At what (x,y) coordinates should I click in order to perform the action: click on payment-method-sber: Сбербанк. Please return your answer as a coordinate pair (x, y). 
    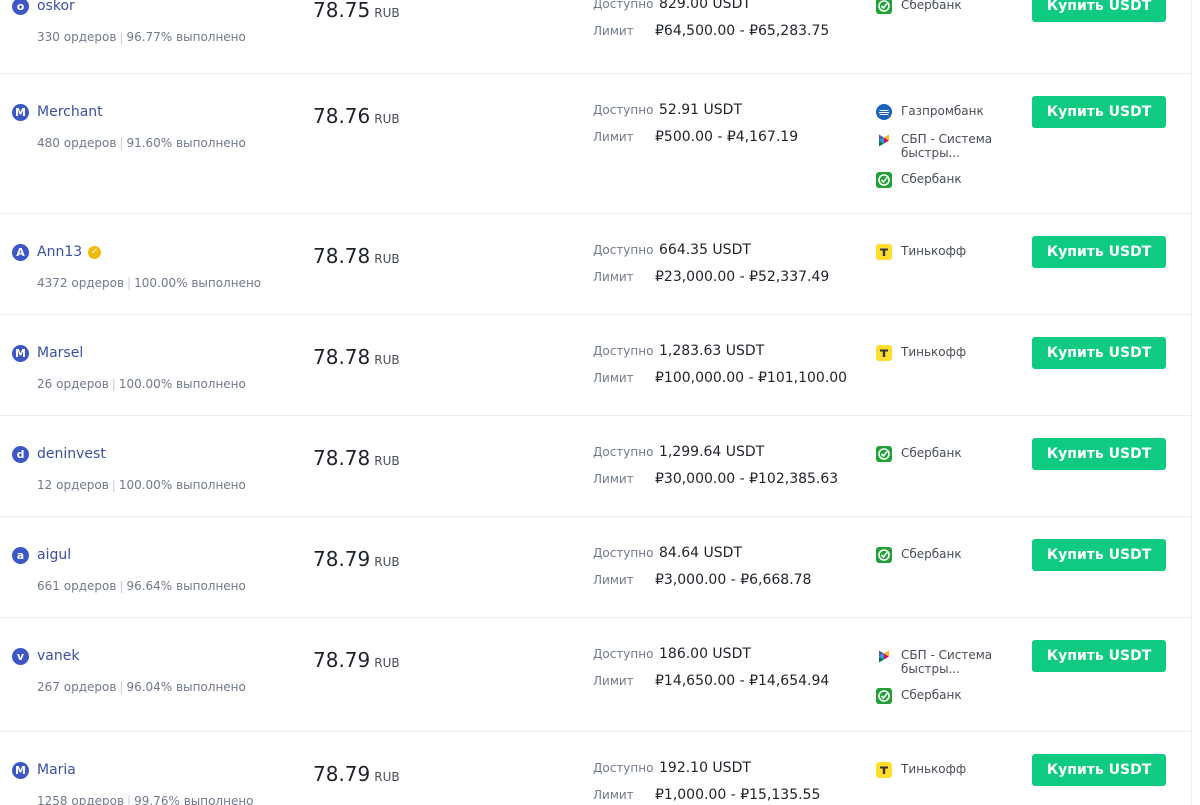
    Looking at the image, I should click on (951, 454).